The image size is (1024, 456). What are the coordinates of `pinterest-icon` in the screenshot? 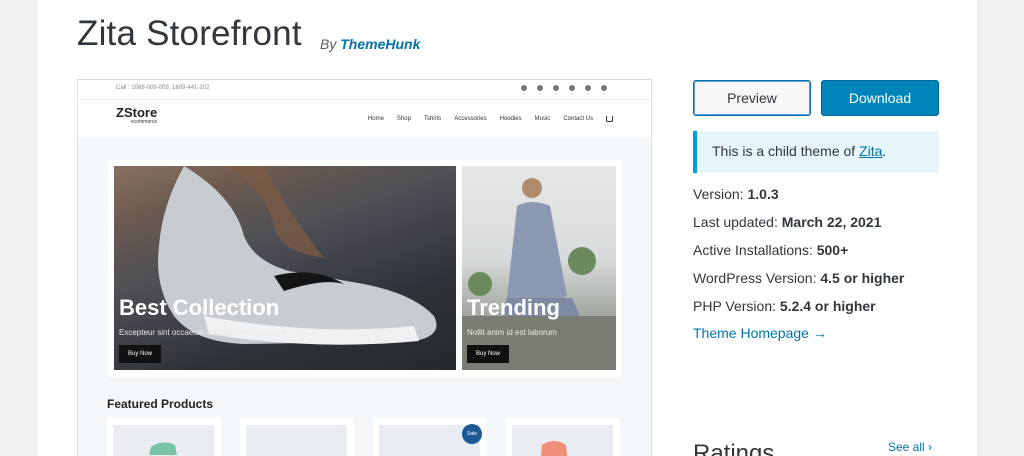 It's located at (604, 88).